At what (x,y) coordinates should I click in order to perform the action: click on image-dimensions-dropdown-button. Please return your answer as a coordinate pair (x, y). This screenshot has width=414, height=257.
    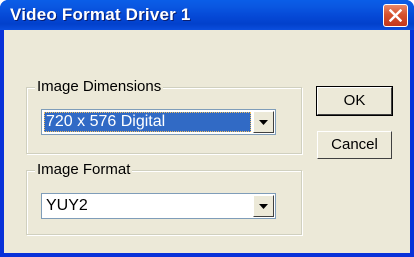
    Looking at the image, I should click on (263, 122).